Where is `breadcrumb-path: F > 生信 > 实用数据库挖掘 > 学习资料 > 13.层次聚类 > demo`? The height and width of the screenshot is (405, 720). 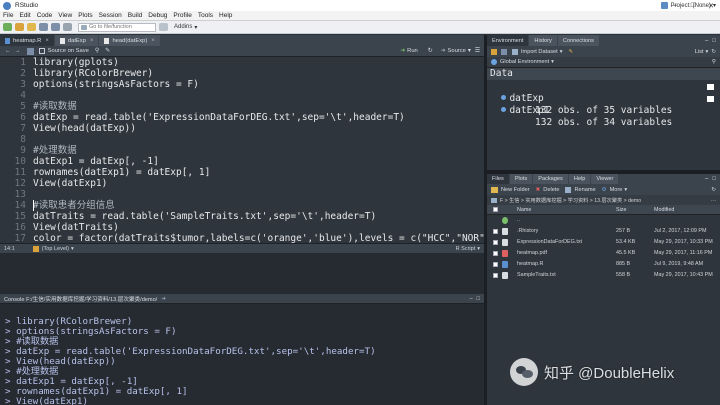
breadcrumb-path: F > 生信 > 实用数据库挖掘 > 学习资料 > 13.层次聚类 > demo is located at coordinates (570, 200).